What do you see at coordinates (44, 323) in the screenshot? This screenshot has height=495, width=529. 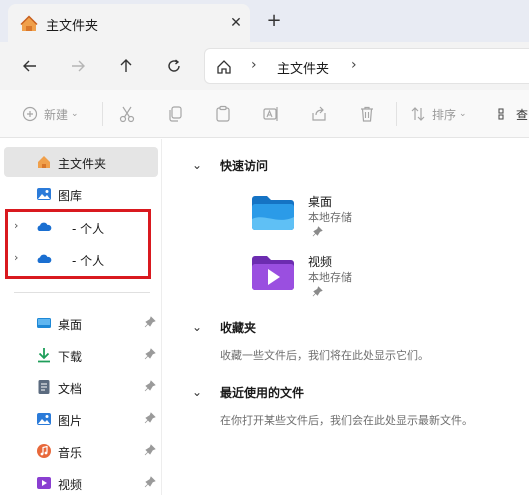 I see `desktop-icon` at bounding box center [44, 323].